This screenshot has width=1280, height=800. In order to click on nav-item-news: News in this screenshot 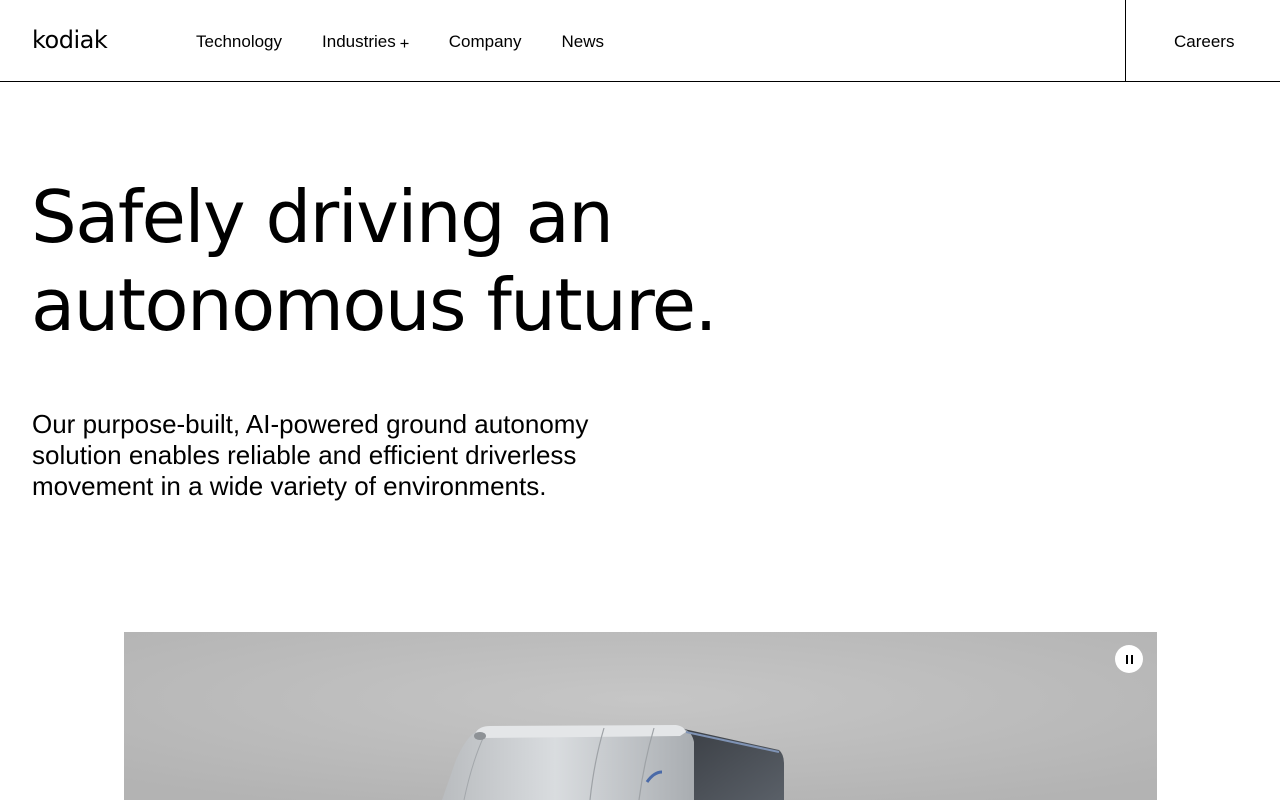, I will do `click(582, 42)`.